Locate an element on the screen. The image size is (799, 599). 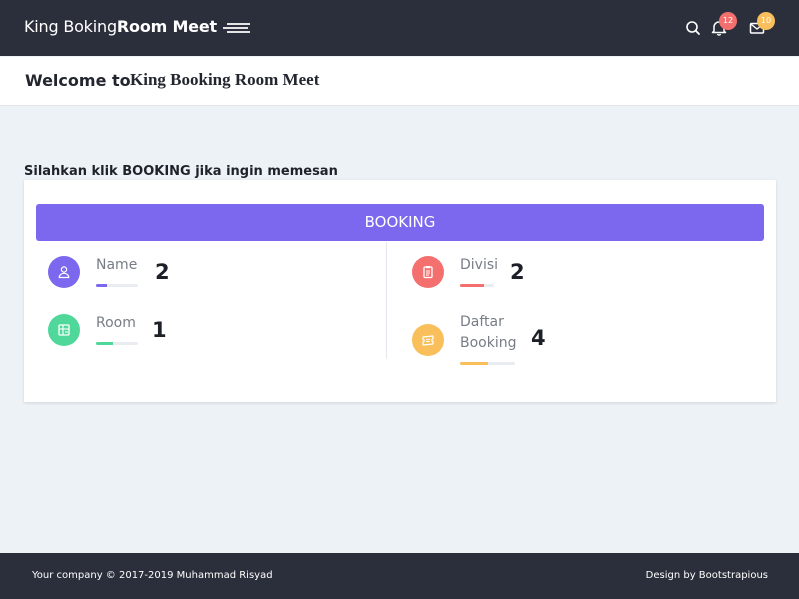
footer-credit: Design by Bootstrapious is located at coordinates (707, 575).